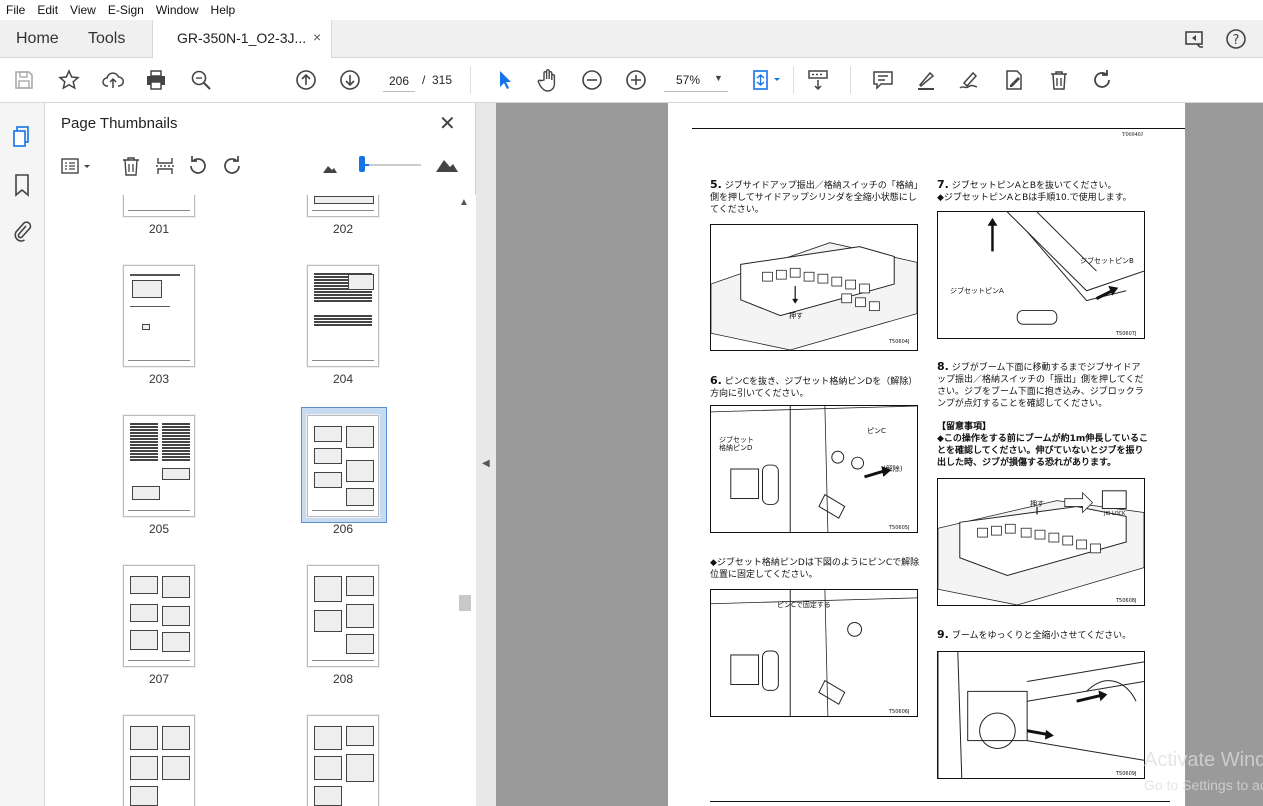 This screenshot has height=806, width=1263. I want to click on step-5-number: 5., so click(716, 184).